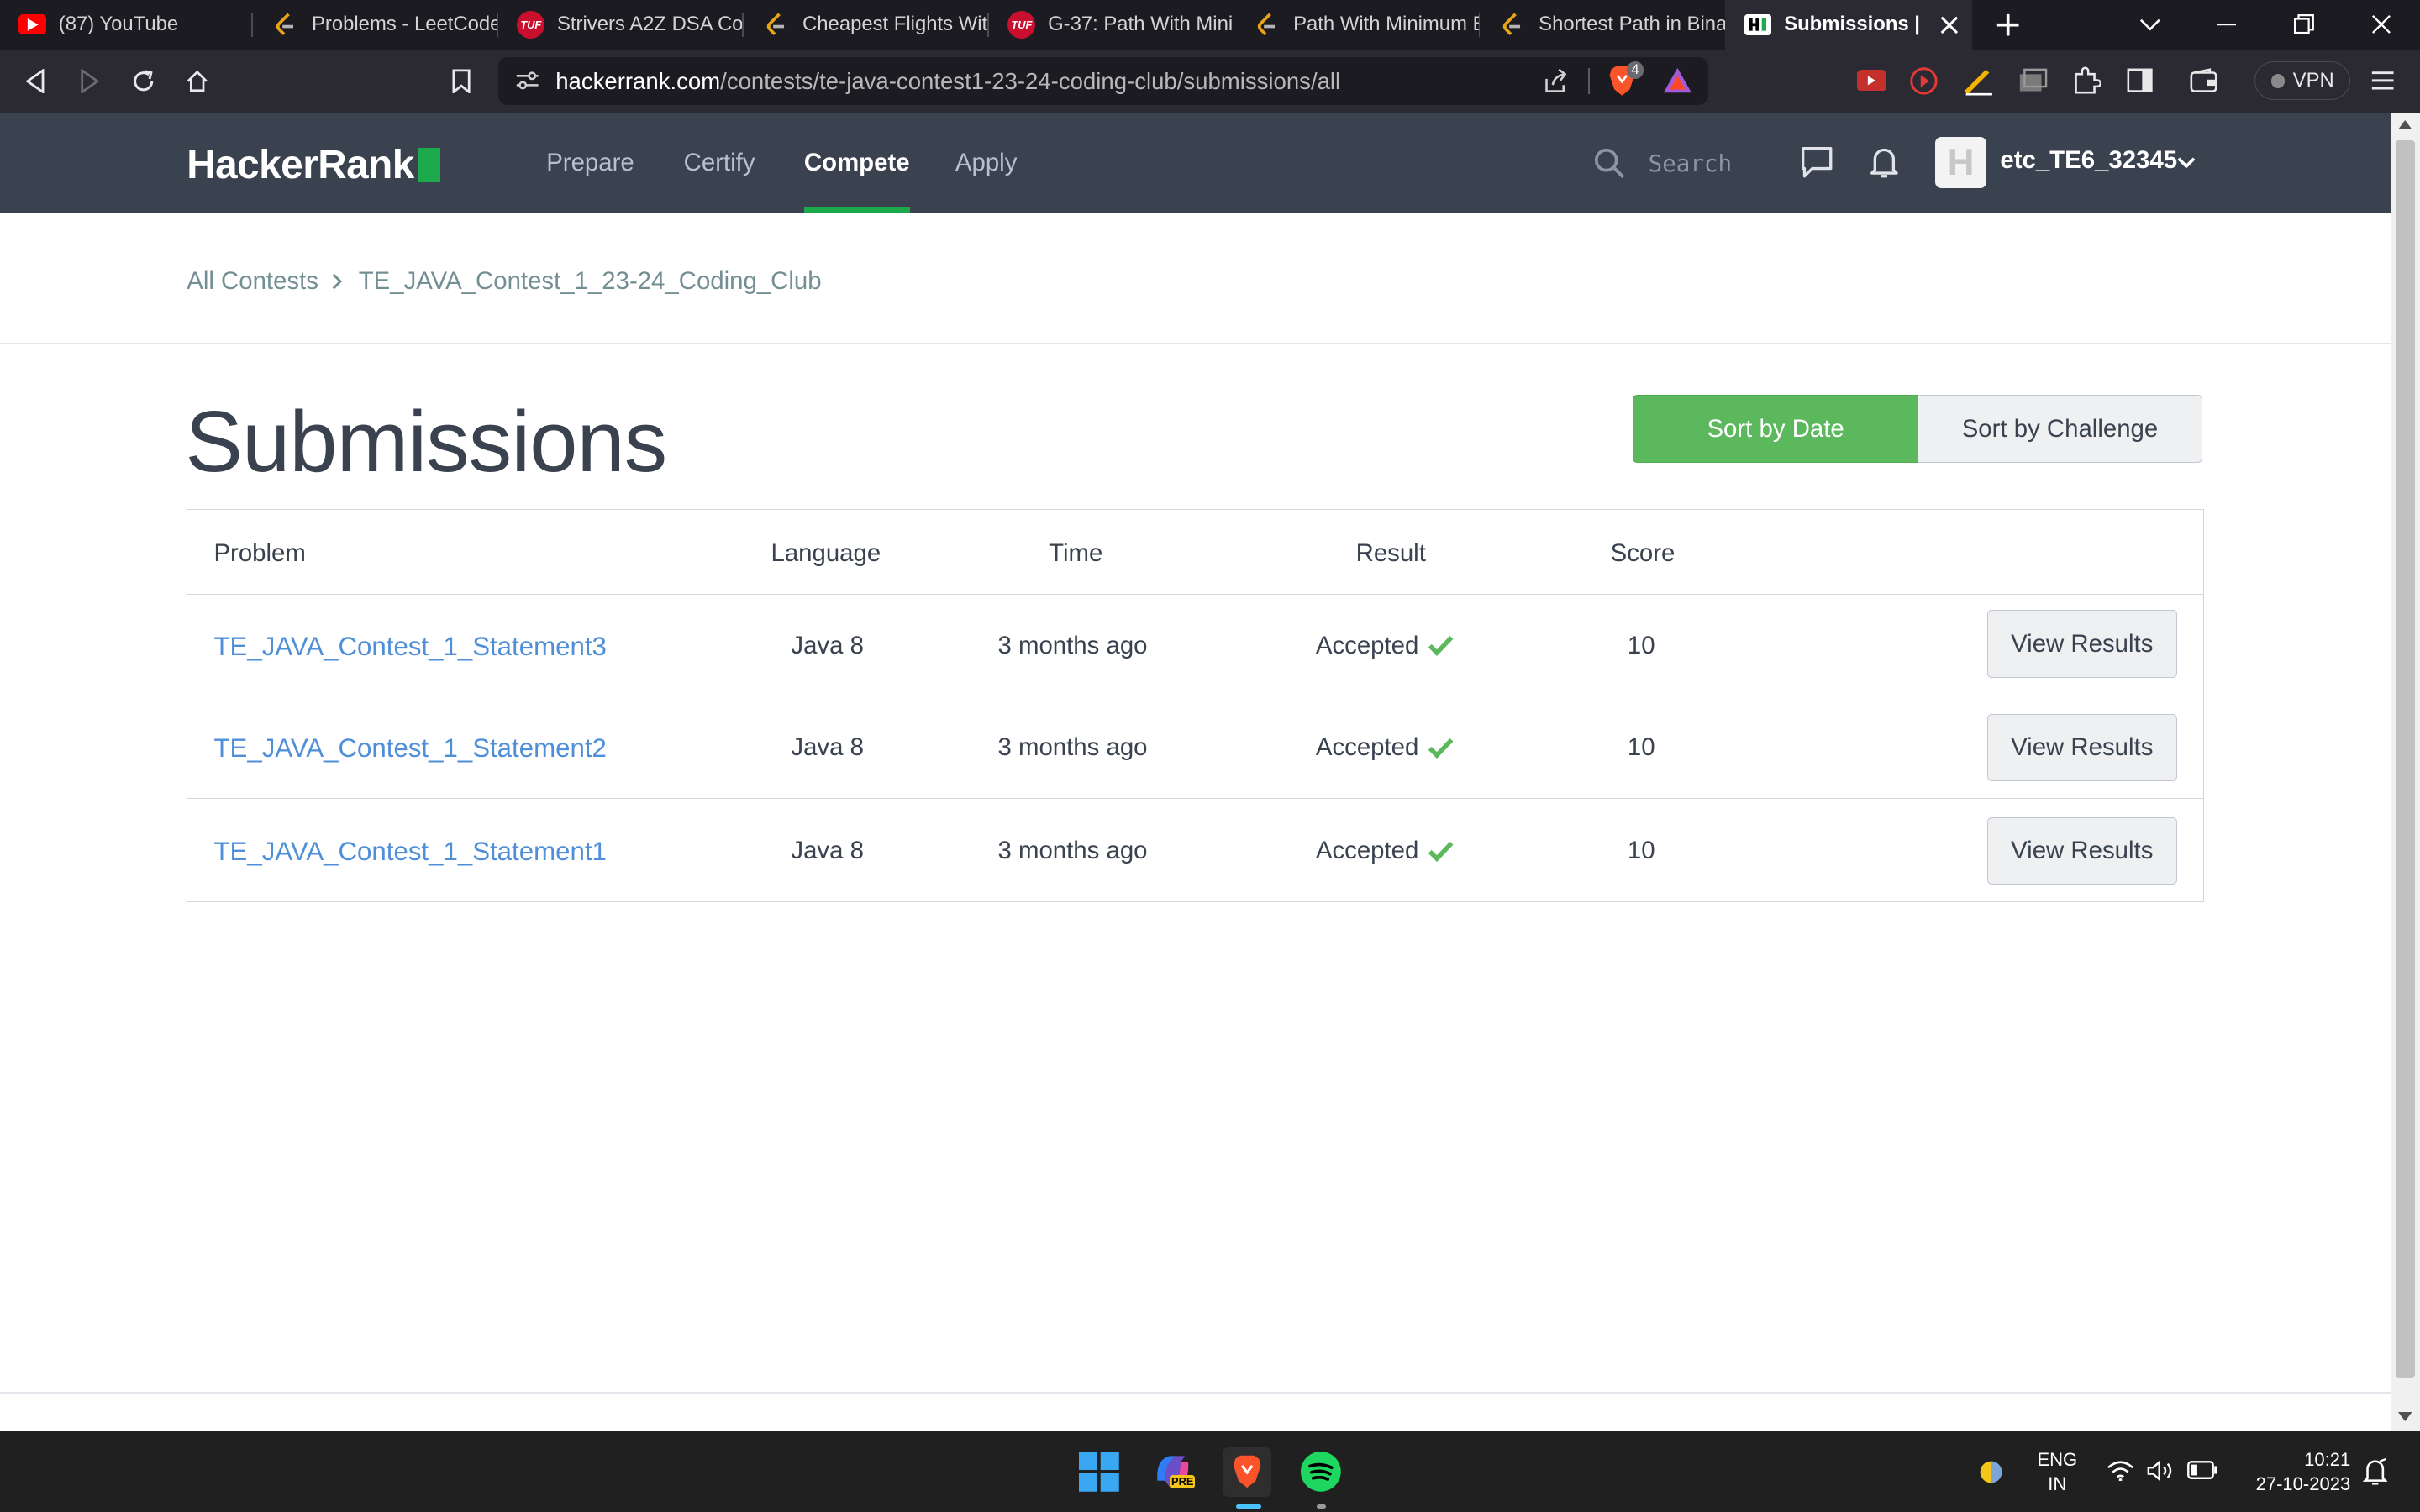 The height and width of the screenshot is (1512, 2420). Describe the element at coordinates (2149, 25) in the screenshot. I see `tab-list-chevron-icon` at that location.